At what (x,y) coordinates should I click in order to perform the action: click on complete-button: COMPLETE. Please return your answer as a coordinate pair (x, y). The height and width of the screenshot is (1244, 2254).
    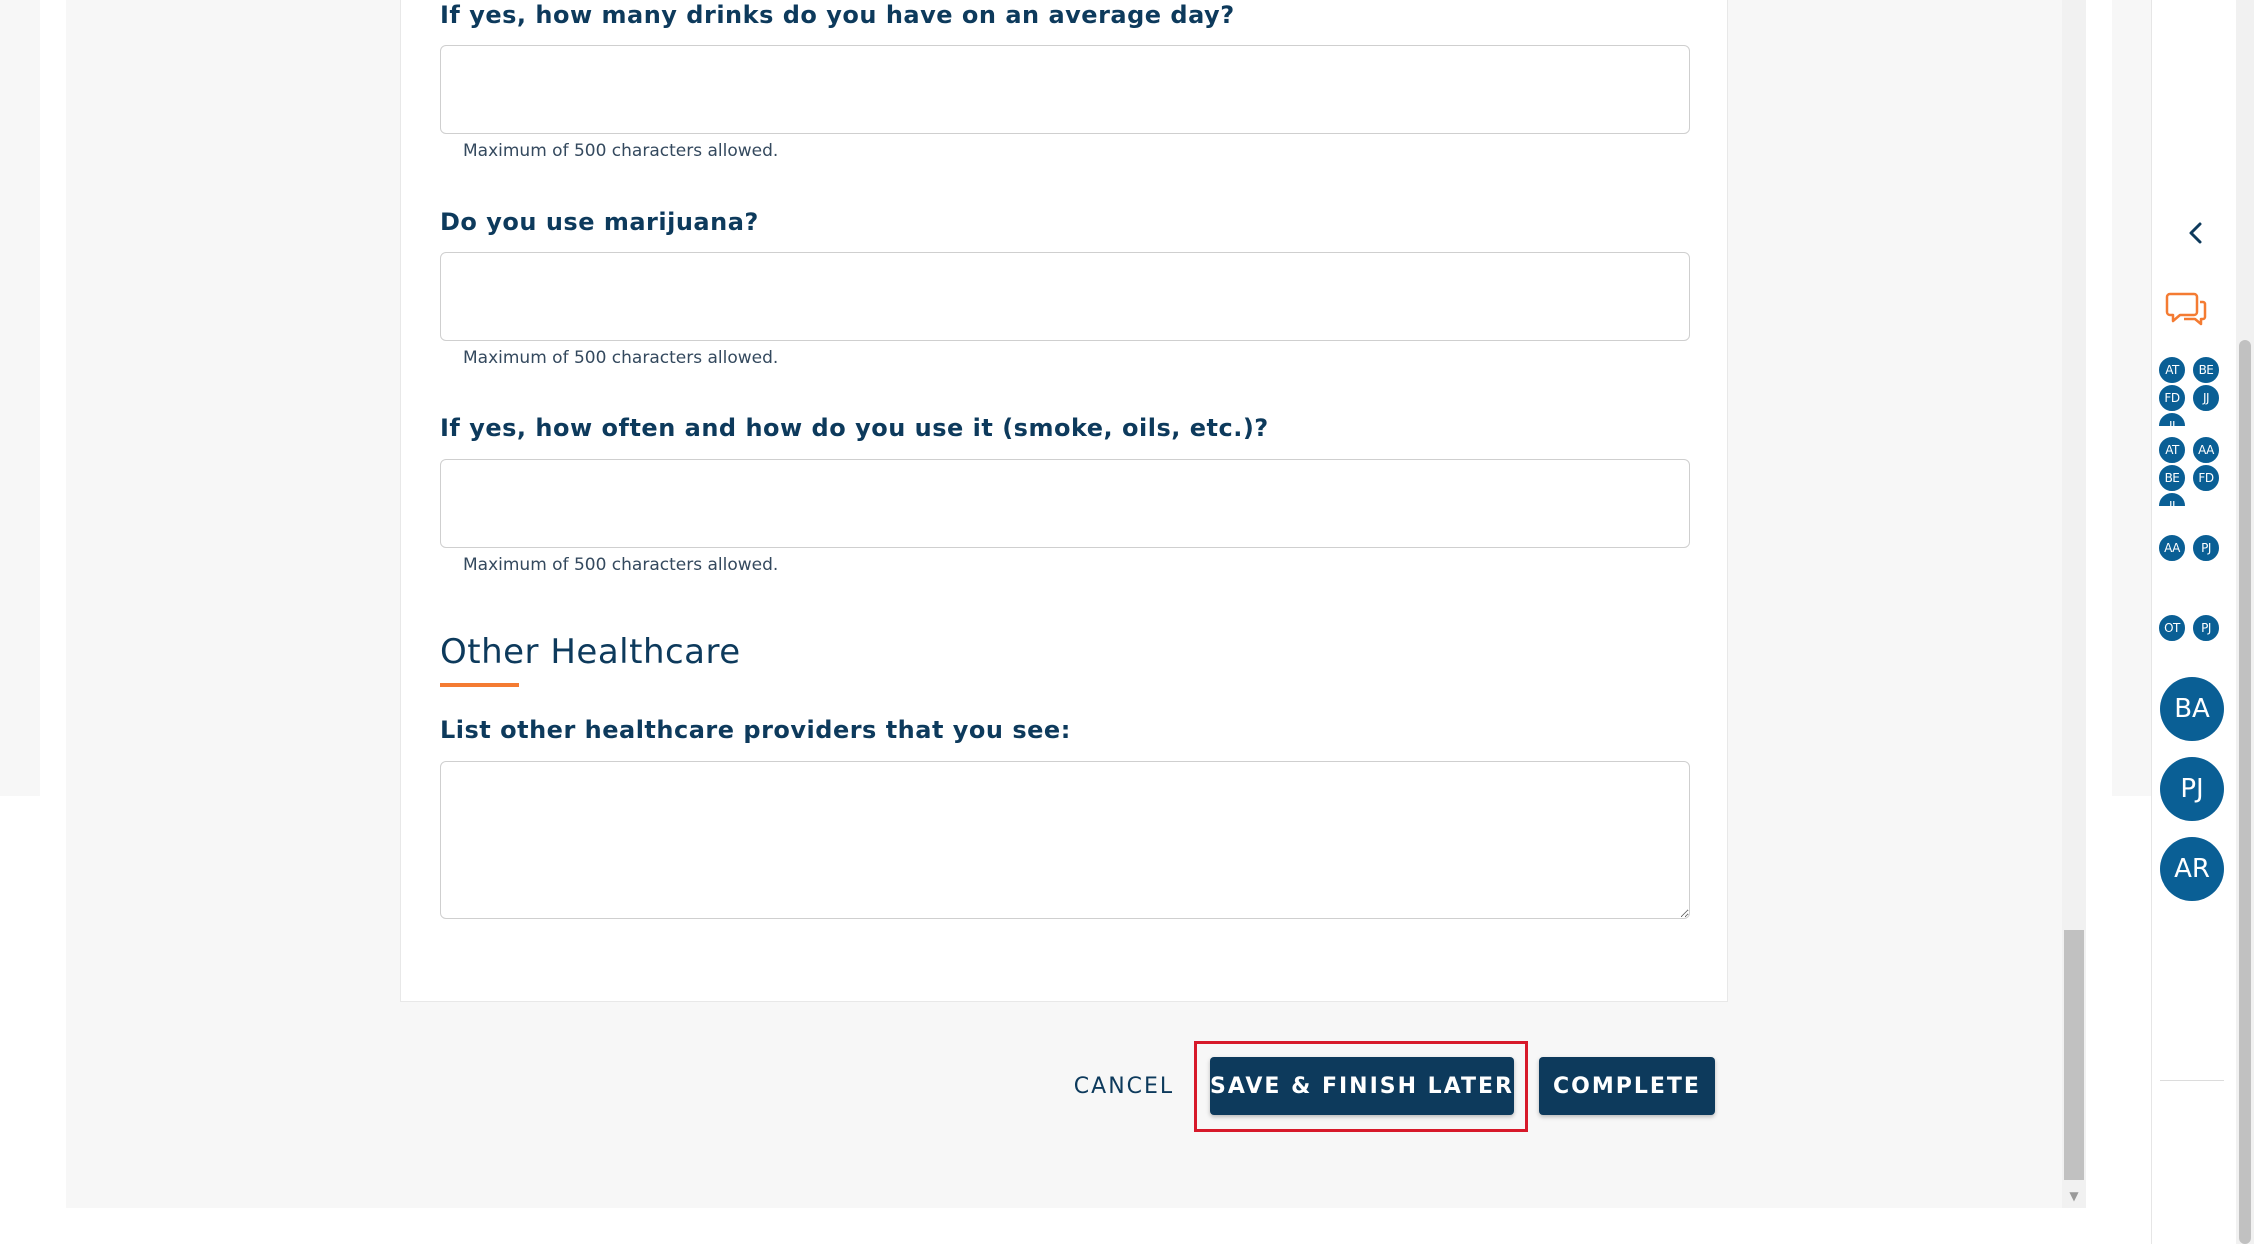
    Looking at the image, I should click on (1627, 1086).